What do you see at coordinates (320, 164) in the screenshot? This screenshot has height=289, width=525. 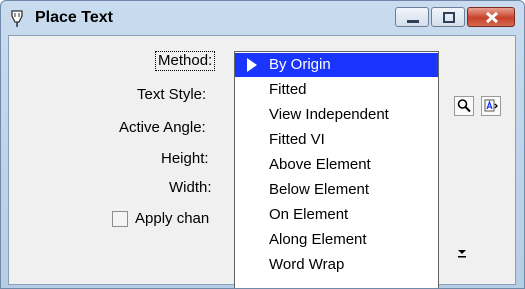 I see `option-label: Above Element` at bounding box center [320, 164].